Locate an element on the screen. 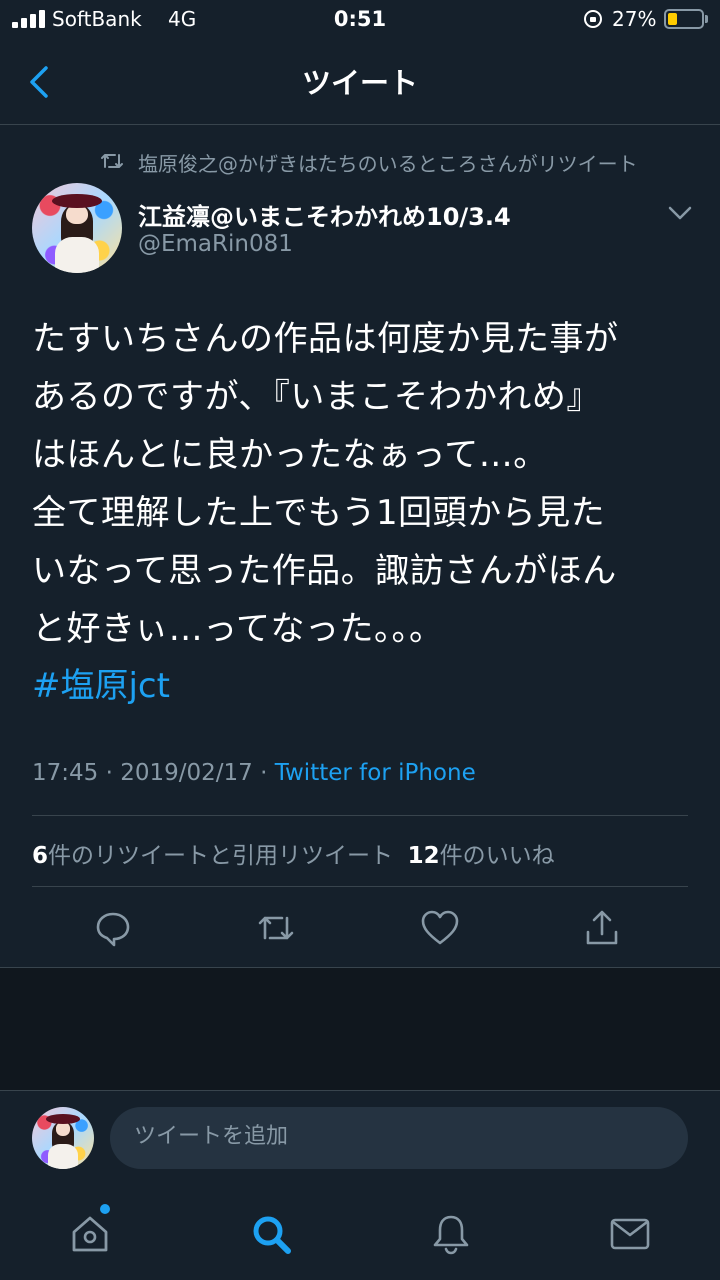 This screenshot has width=720, height=1280. status-bar: SoftBank 4G 0:51 27% is located at coordinates (360, 20).